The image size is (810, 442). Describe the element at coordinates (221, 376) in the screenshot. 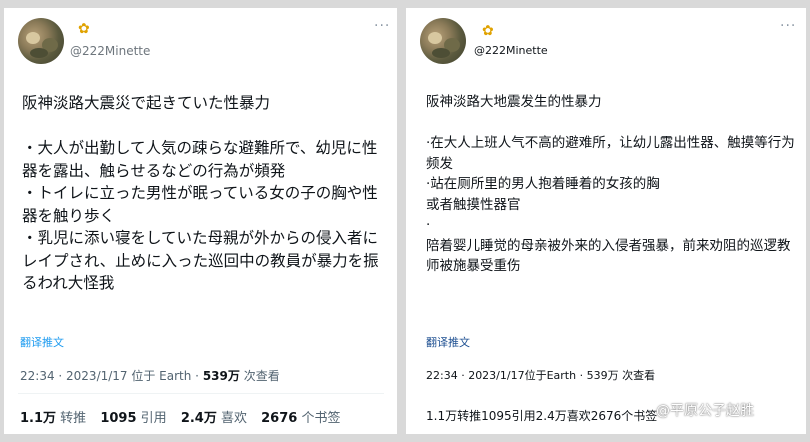

I see `view-count: 539万` at that location.